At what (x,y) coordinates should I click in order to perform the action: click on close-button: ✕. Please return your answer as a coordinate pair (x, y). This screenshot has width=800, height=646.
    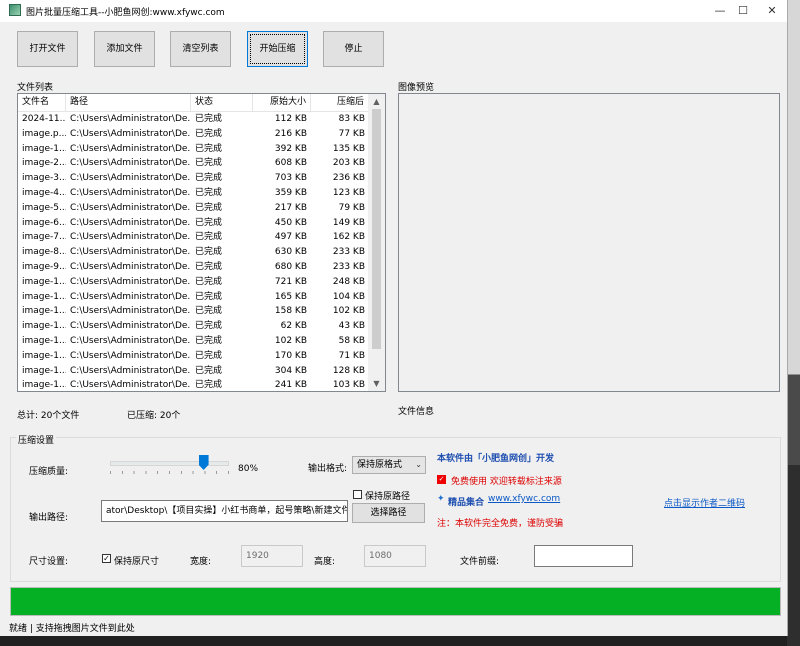
    Looking at the image, I should click on (772, 11).